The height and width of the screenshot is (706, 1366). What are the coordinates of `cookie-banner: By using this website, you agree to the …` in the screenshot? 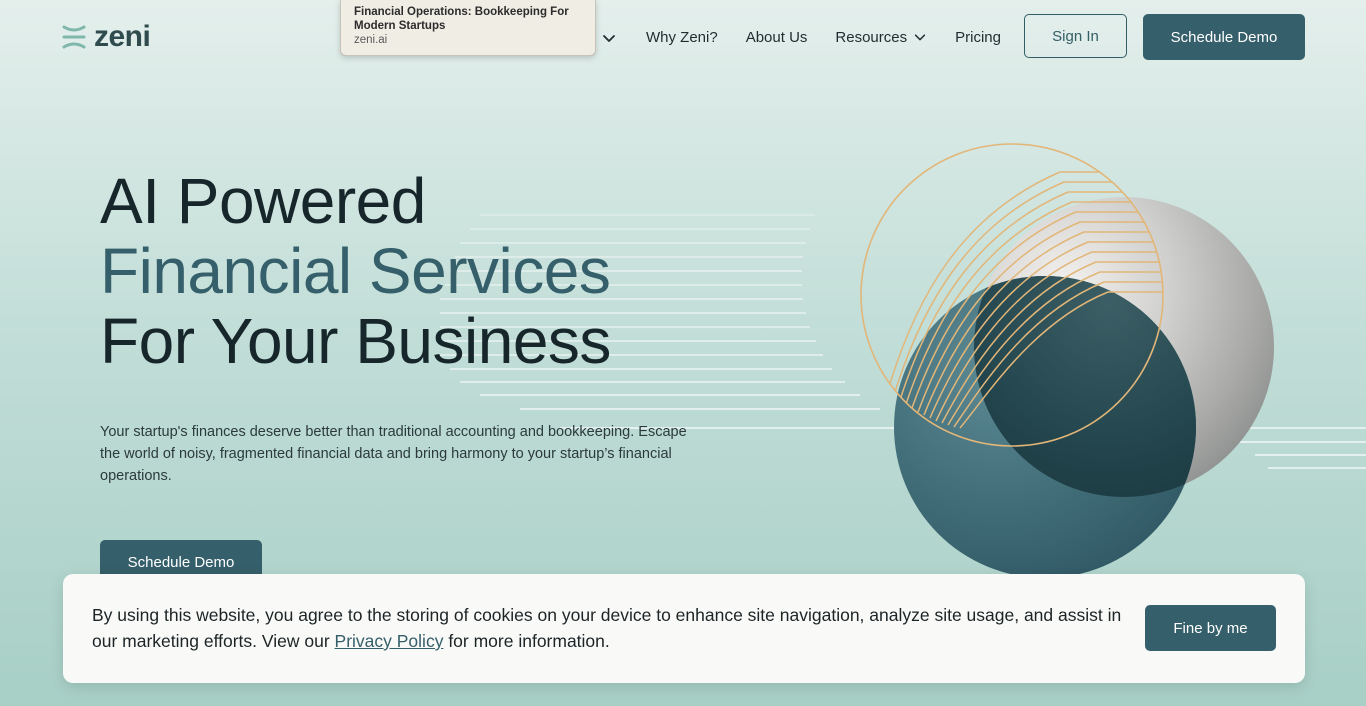 It's located at (684, 628).